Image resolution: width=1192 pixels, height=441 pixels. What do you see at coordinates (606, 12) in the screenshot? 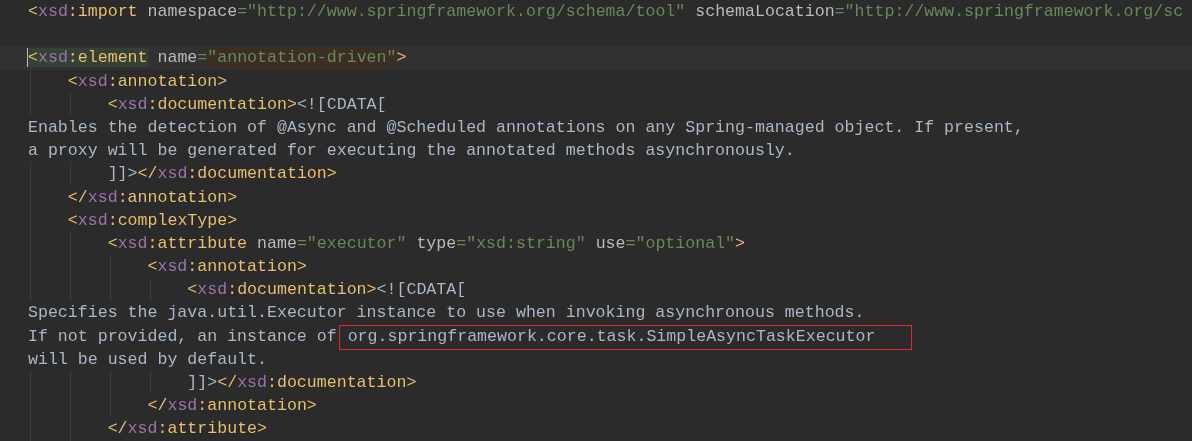
I see `code-line: <xsd:import namespace="http://www.springframework.org/schema/tool" schemaLocation="http://www.springframework.org/sc` at bounding box center [606, 12].